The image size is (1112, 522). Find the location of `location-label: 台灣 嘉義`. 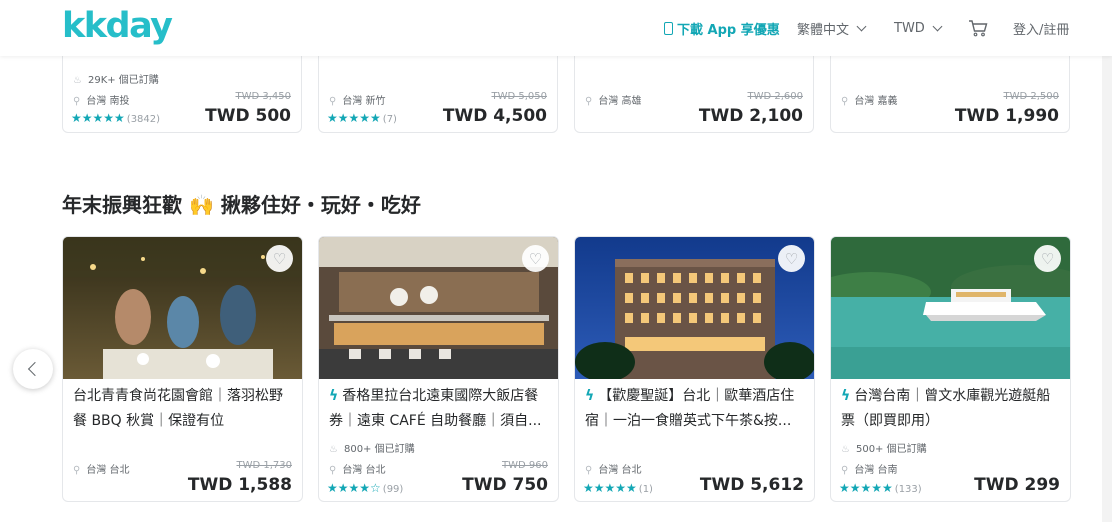

location-label: 台灣 嘉義 is located at coordinates (876, 101).